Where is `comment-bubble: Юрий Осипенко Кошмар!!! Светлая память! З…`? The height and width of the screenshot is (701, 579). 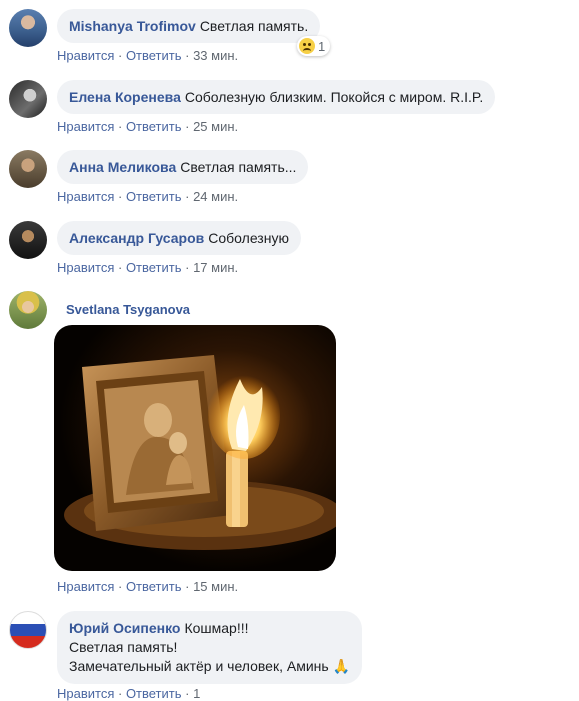 comment-bubble: Юрий Осипенко Кошмар!!! Светлая память! З… is located at coordinates (209, 647).